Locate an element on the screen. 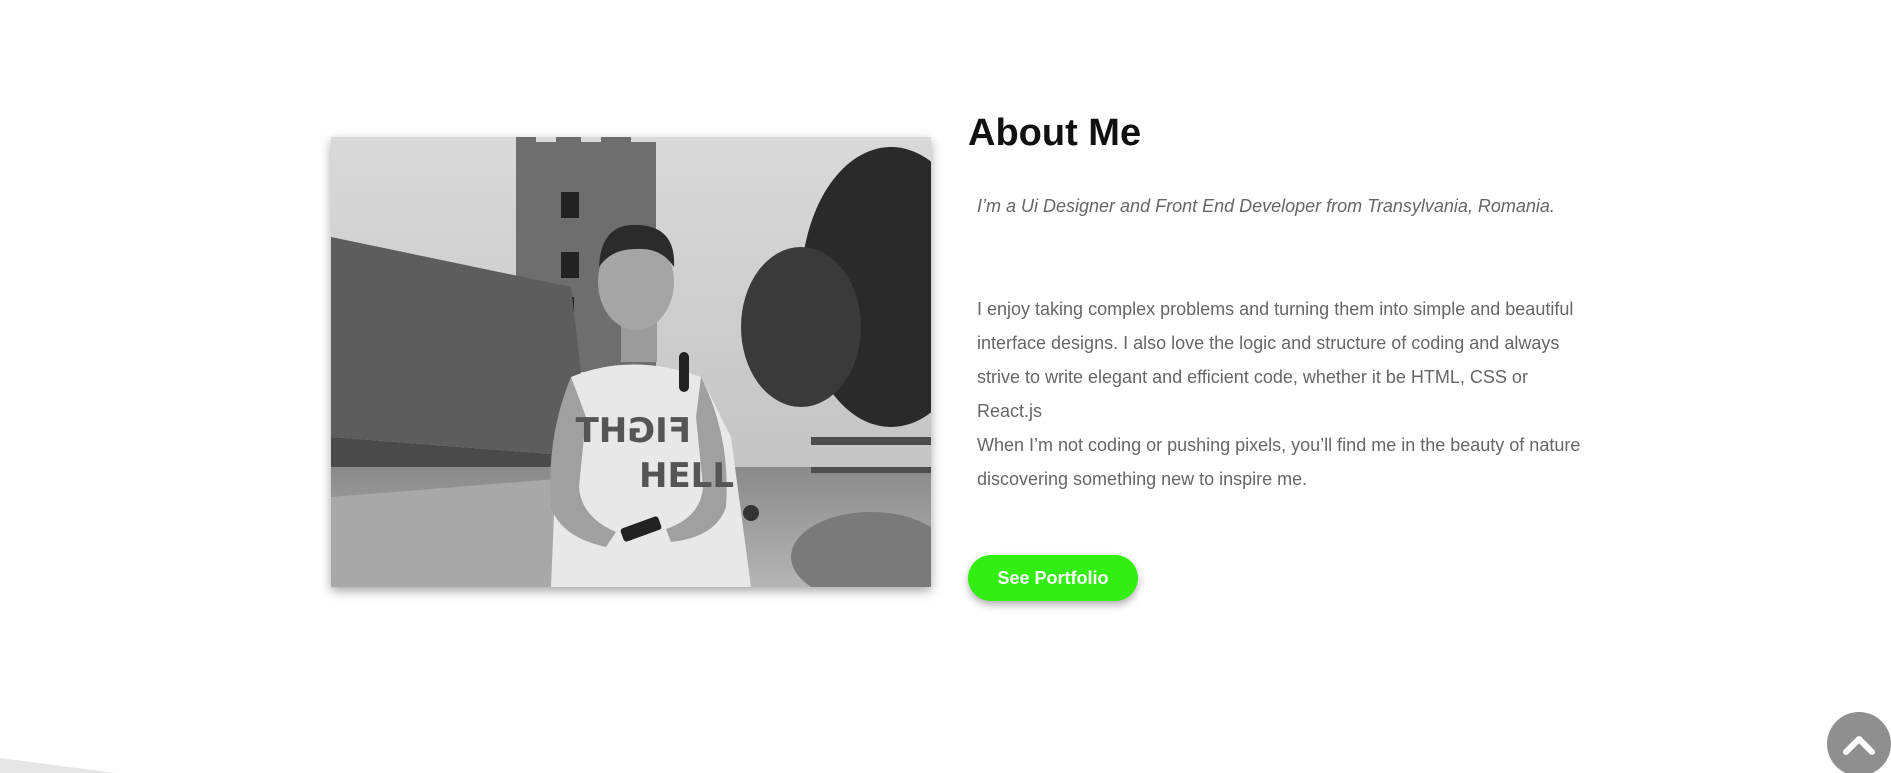  see-portfolio-button: See Portfolio is located at coordinates (1053, 578).